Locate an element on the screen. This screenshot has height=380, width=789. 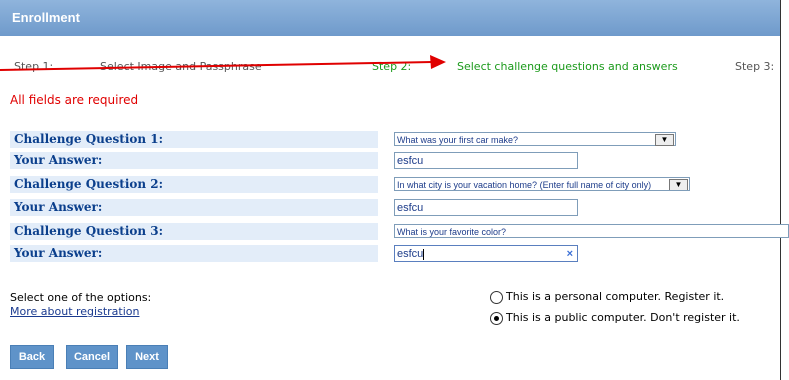
answer-row-3: Your Answer: esfcu × is located at coordinates (395, 253).